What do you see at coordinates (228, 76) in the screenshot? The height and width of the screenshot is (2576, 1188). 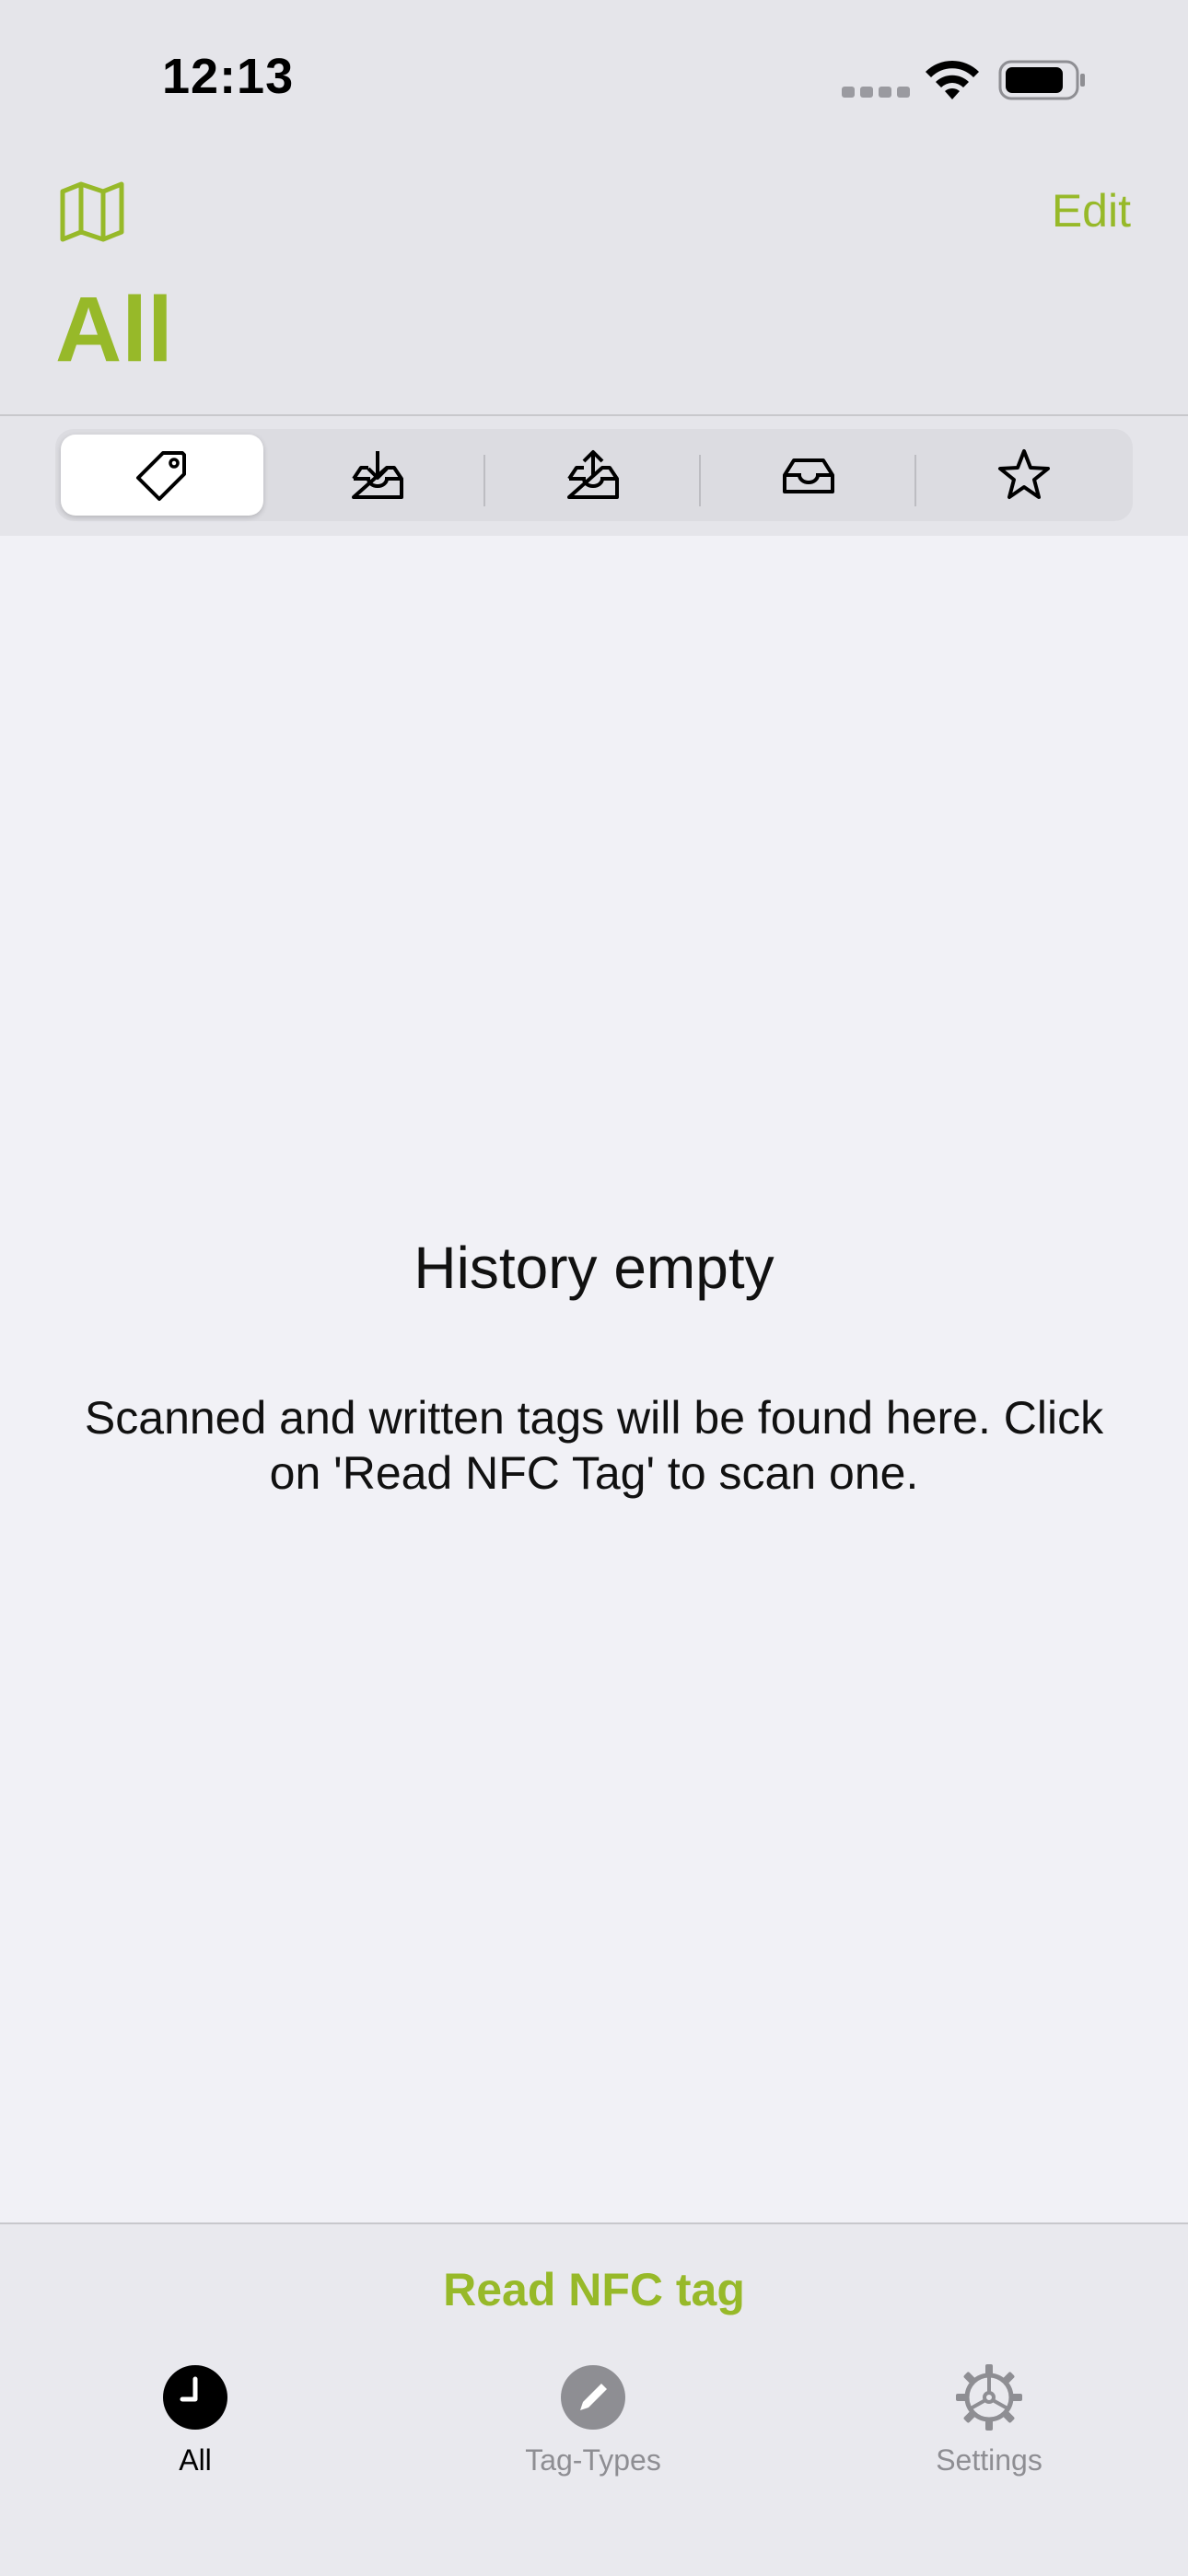 I see `status-time: 12:13` at bounding box center [228, 76].